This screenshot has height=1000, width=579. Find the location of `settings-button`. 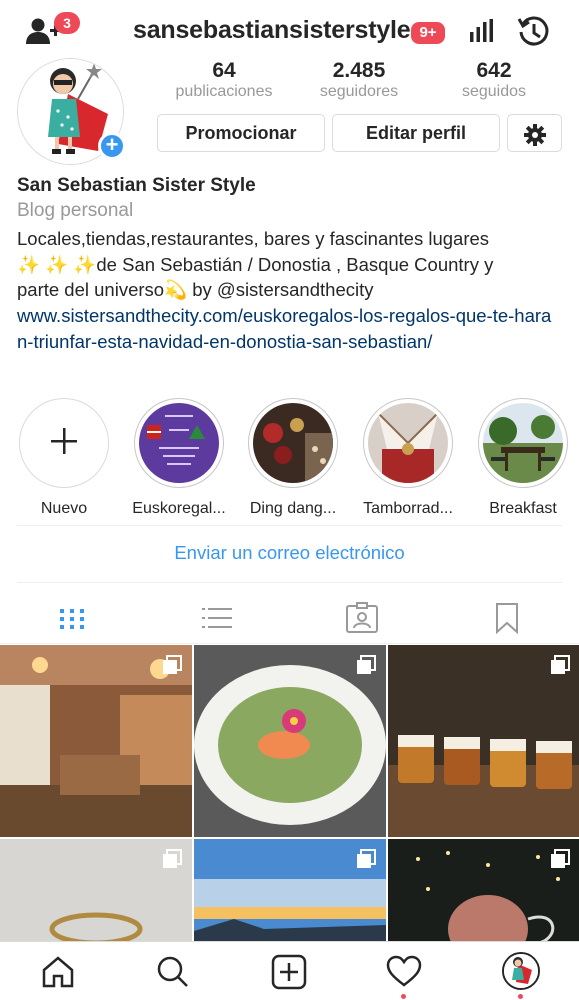

settings-button is located at coordinates (534, 133).